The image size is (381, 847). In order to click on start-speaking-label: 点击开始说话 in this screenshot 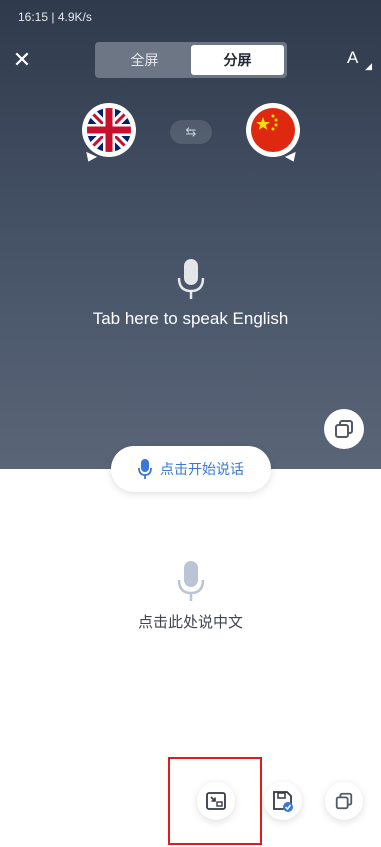, I will do `click(202, 469)`.